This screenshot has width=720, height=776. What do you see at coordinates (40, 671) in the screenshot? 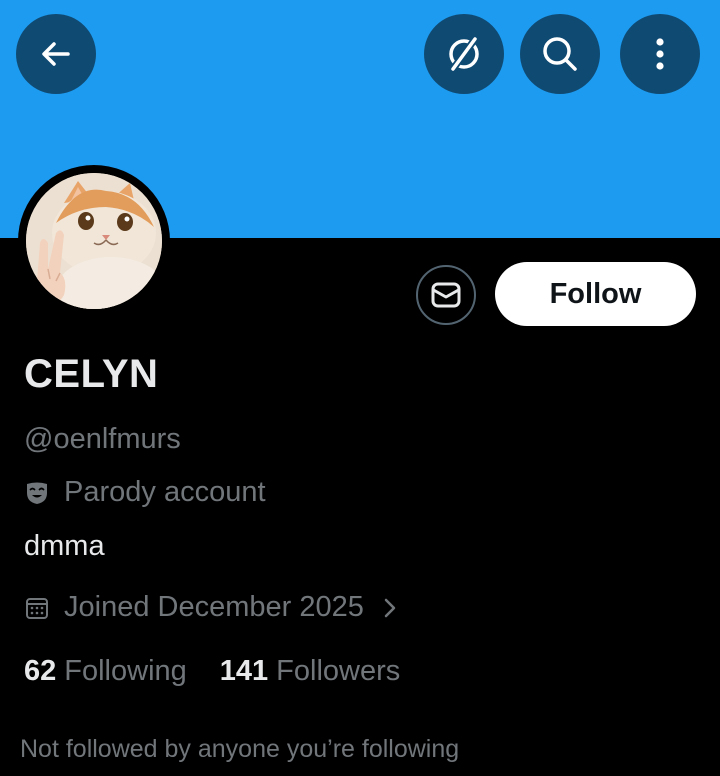
I see `following-count: 62` at bounding box center [40, 671].